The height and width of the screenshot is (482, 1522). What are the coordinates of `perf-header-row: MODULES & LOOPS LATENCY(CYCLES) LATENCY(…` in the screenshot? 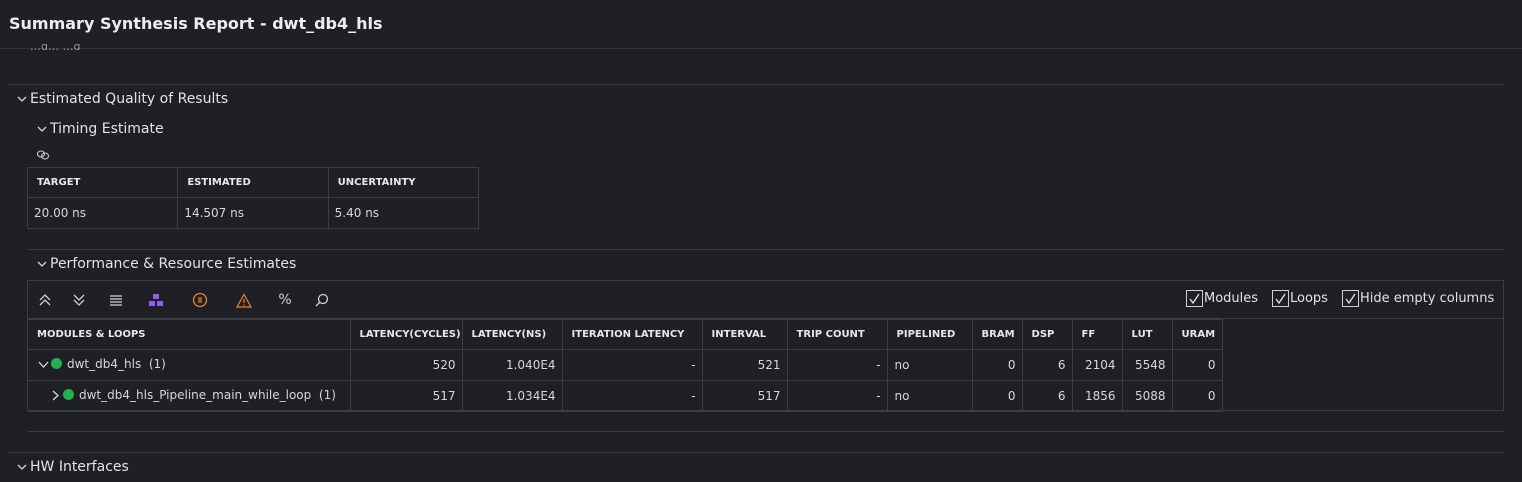 It's located at (625, 334).